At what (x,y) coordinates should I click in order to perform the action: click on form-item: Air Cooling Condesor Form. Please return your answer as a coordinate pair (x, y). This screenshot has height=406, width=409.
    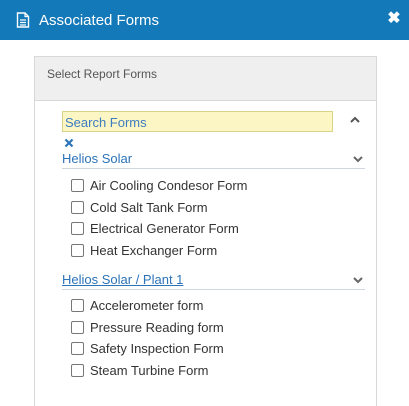
    Looking at the image, I should click on (159, 185).